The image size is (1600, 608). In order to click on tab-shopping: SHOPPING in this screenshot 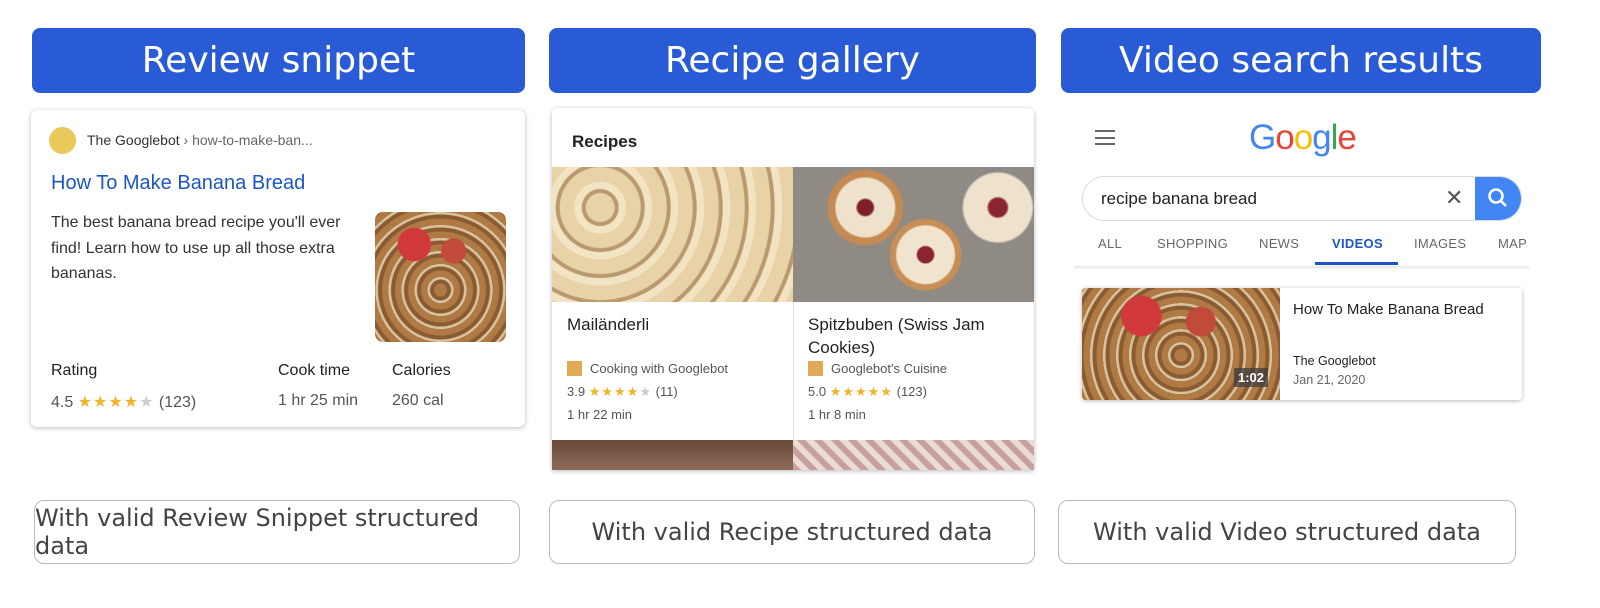, I will do `click(1192, 243)`.